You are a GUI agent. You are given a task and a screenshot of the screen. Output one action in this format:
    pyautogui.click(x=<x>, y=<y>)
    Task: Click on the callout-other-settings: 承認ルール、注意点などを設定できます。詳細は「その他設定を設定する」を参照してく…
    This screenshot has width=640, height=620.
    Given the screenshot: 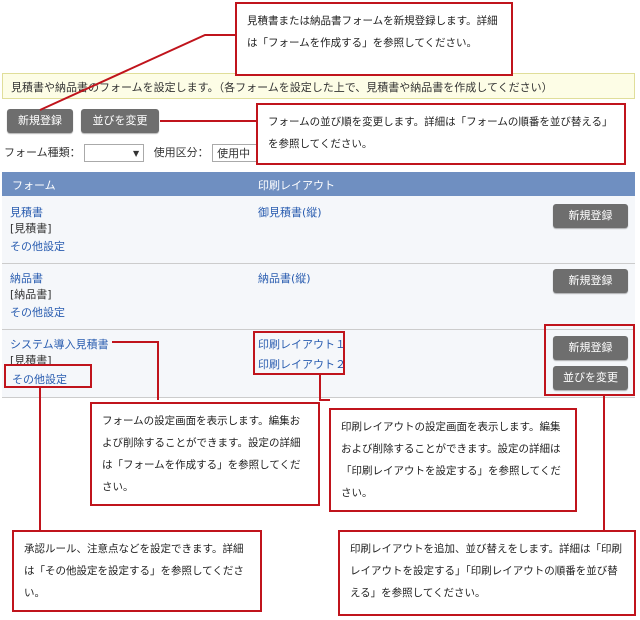 What is the action you would take?
    pyautogui.click(x=137, y=571)
    